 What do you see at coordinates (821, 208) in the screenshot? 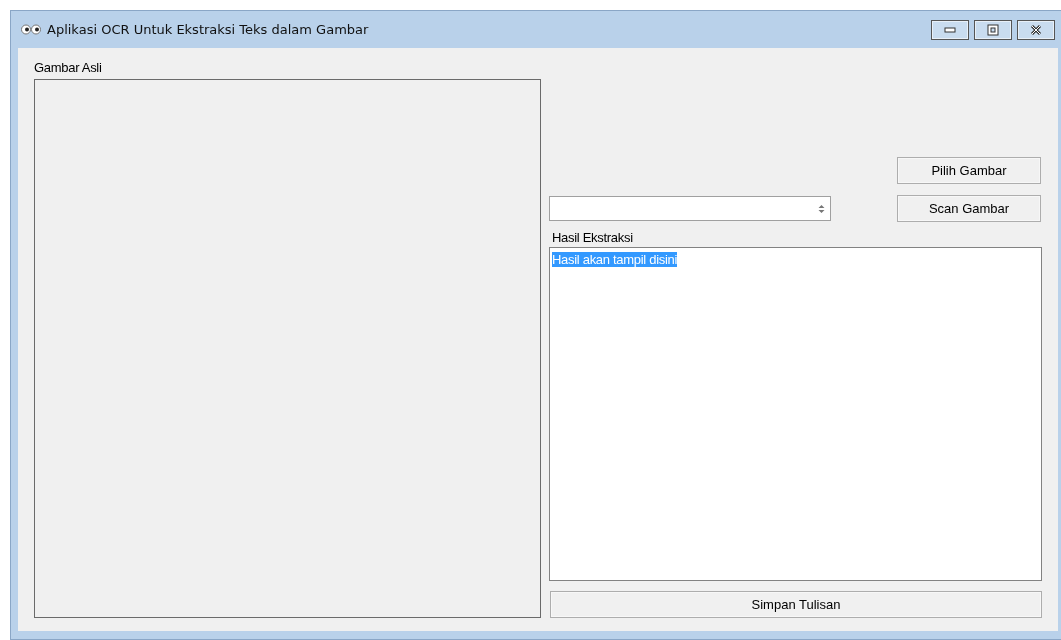
I see `up-down-arrows-icon` at bounding box center [821, 208].